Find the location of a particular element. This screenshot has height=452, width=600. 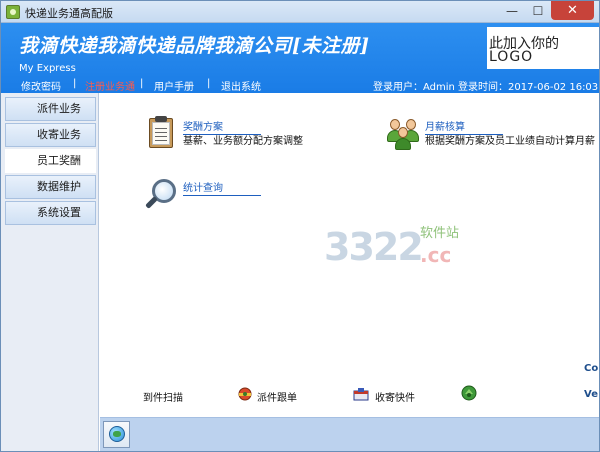

minimize-button: — is located at coordinates (512, 10).